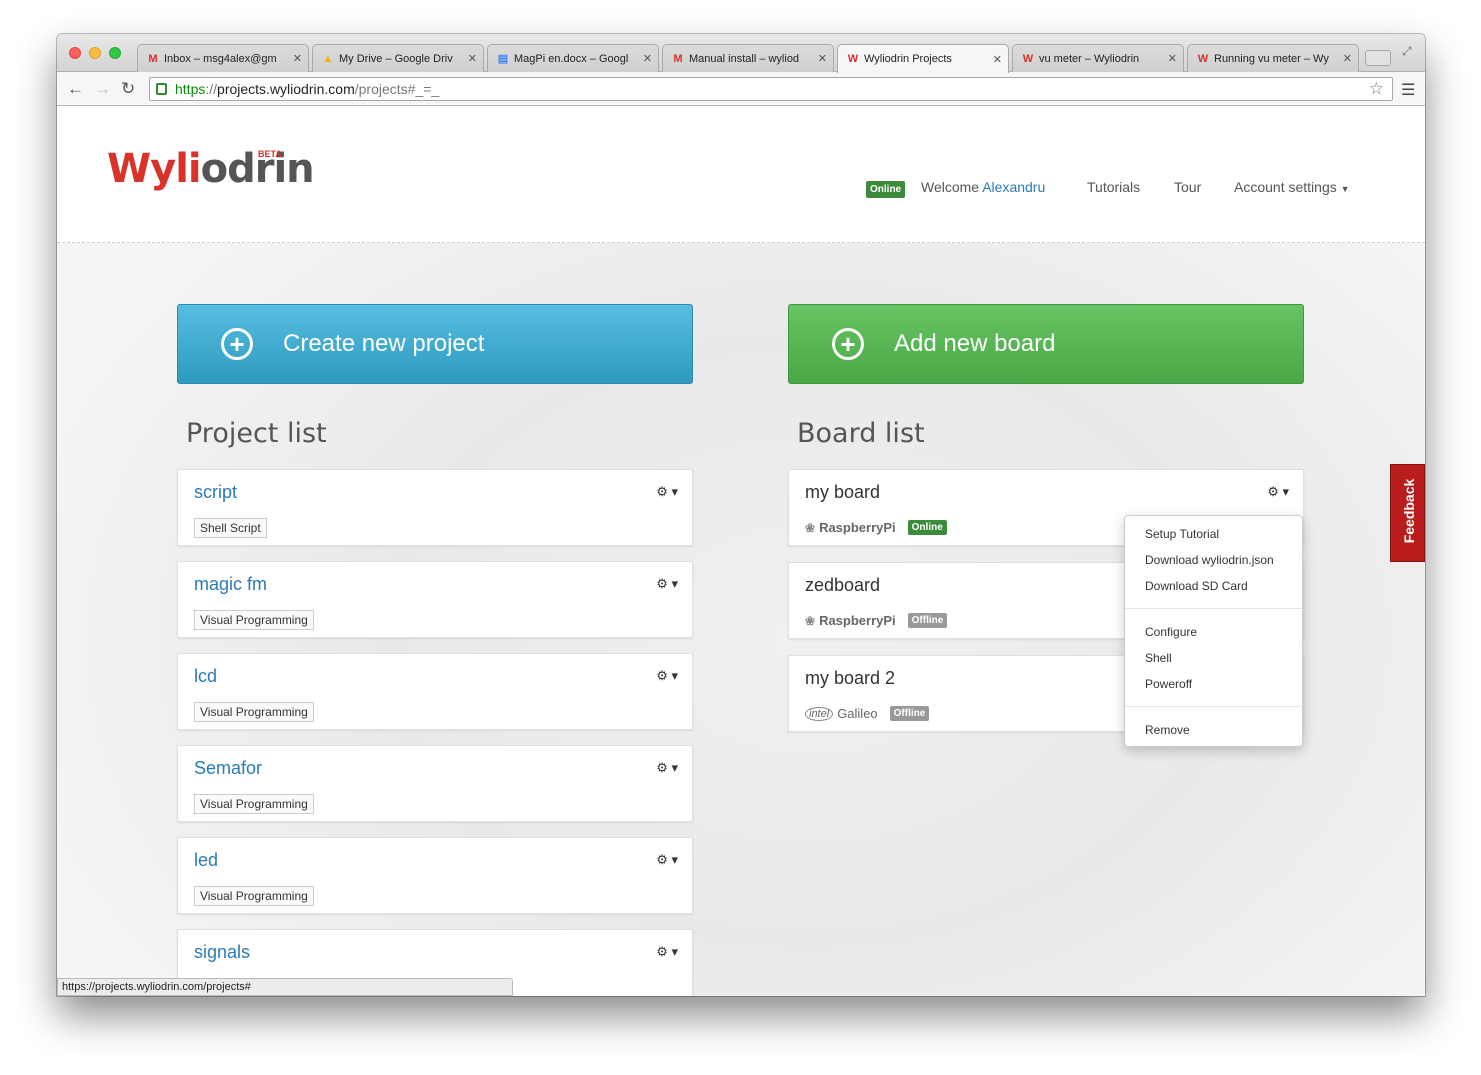 The width and height of the screenshot is (1481, 1075). Describe the element at coordinates (842, 585) in the screenshot. I see `board-name: zedboard` at that location.